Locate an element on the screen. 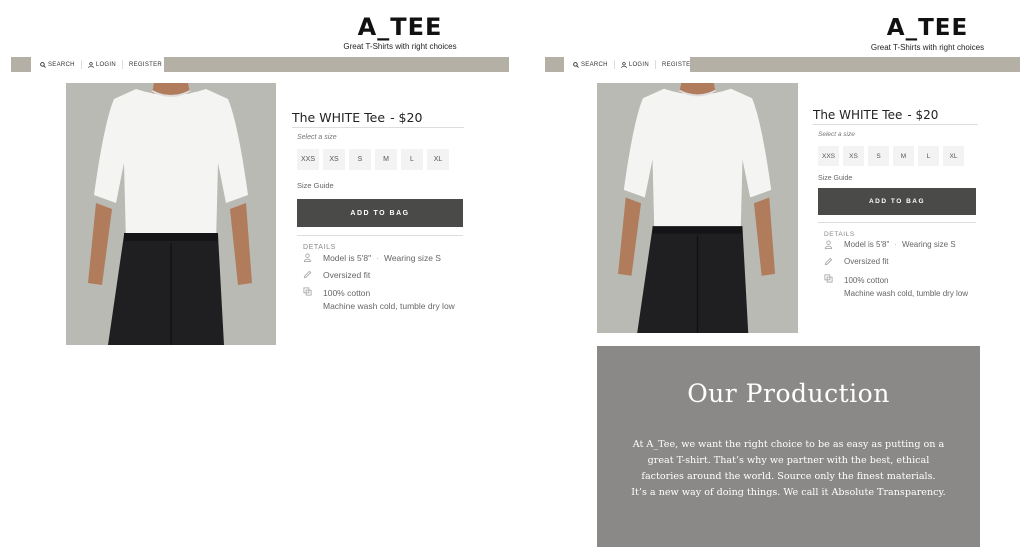 Image resolution: width=1027 pixels, height=552 pixels. model-illustration is located at coordinates (171, 214).